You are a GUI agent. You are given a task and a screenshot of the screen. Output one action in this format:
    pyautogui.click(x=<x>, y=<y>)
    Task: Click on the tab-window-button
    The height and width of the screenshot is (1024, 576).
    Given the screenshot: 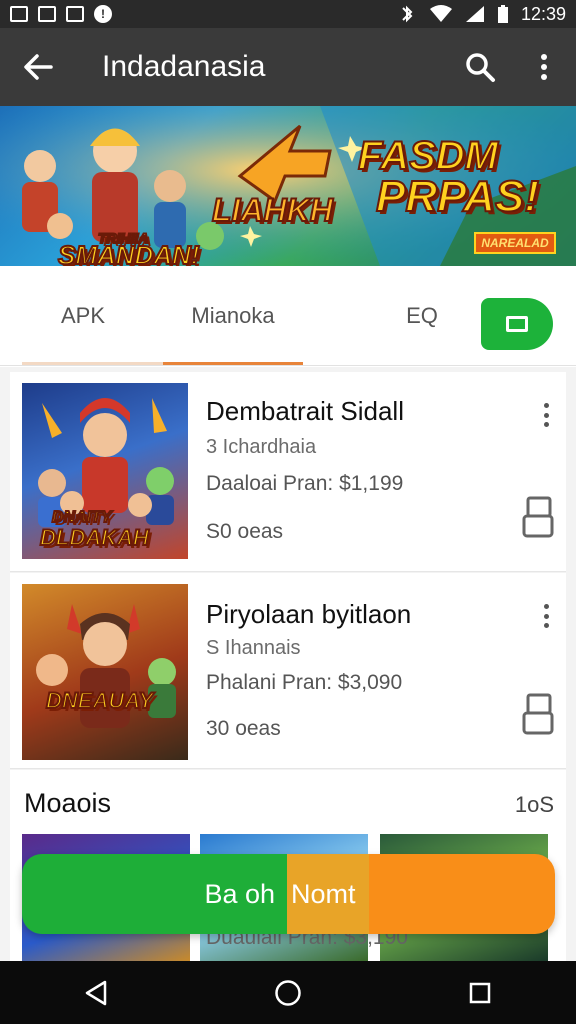 What is the action you would take?
    pyautogui.click(x=517, y=324)
    